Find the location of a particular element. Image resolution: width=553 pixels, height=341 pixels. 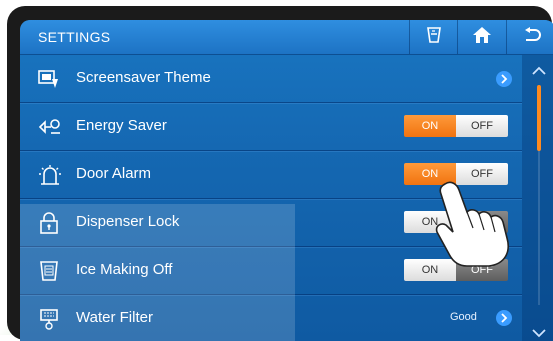

water-button is located at coordinates (433, 37).